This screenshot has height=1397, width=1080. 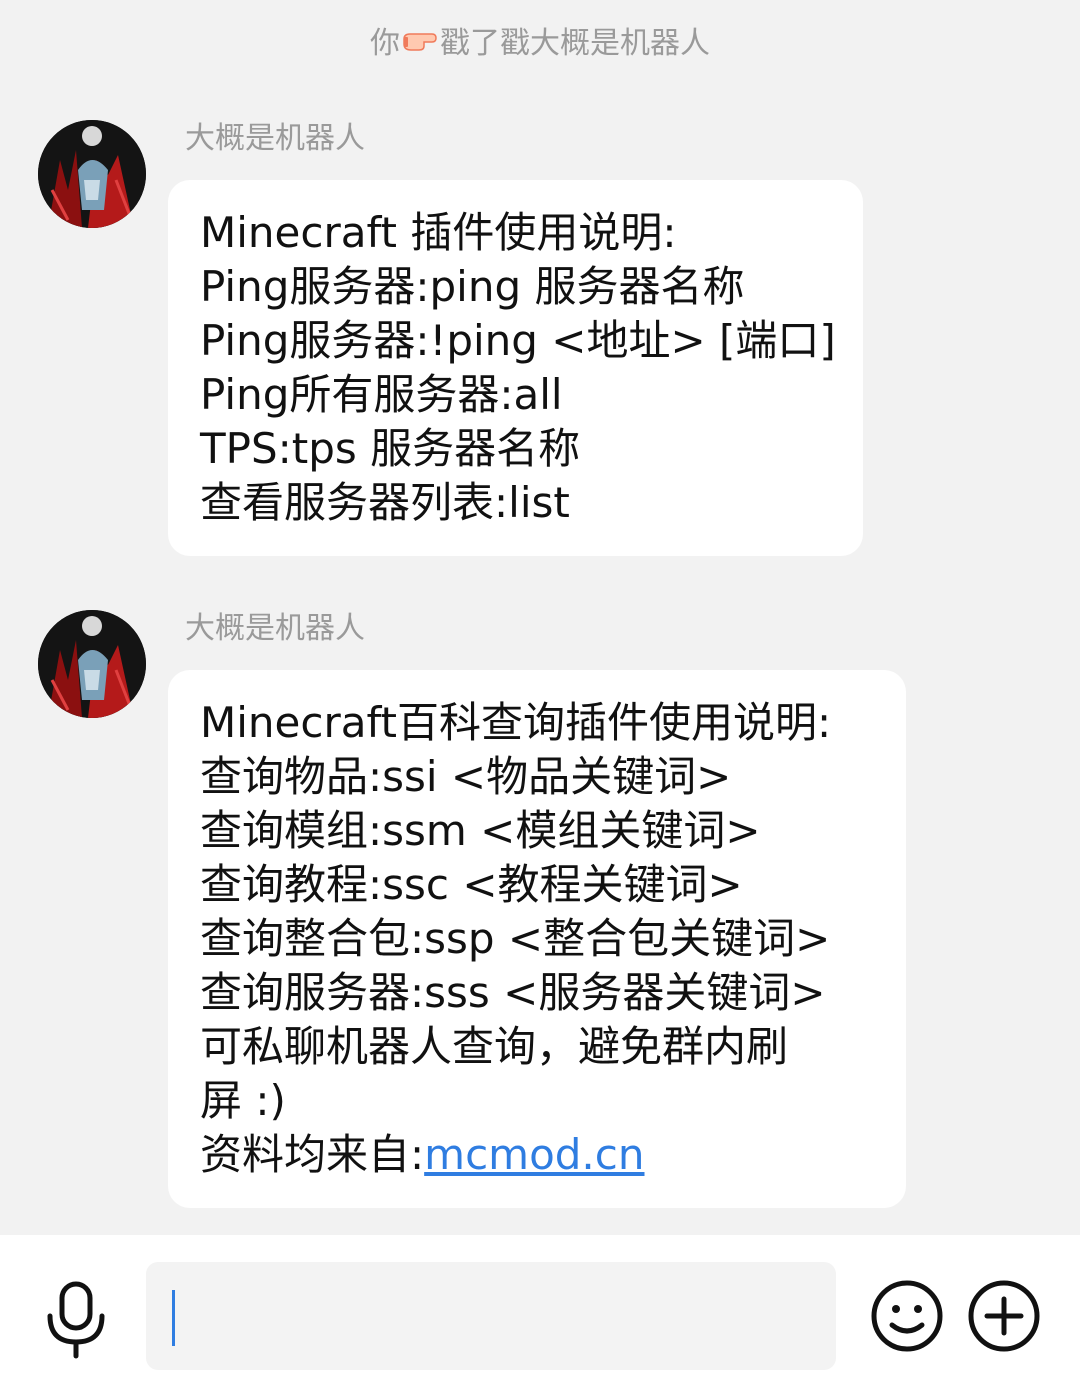 I want to click on message-line: Ping服务器:!ping <地址> [端口], so click(x=518, y=340).